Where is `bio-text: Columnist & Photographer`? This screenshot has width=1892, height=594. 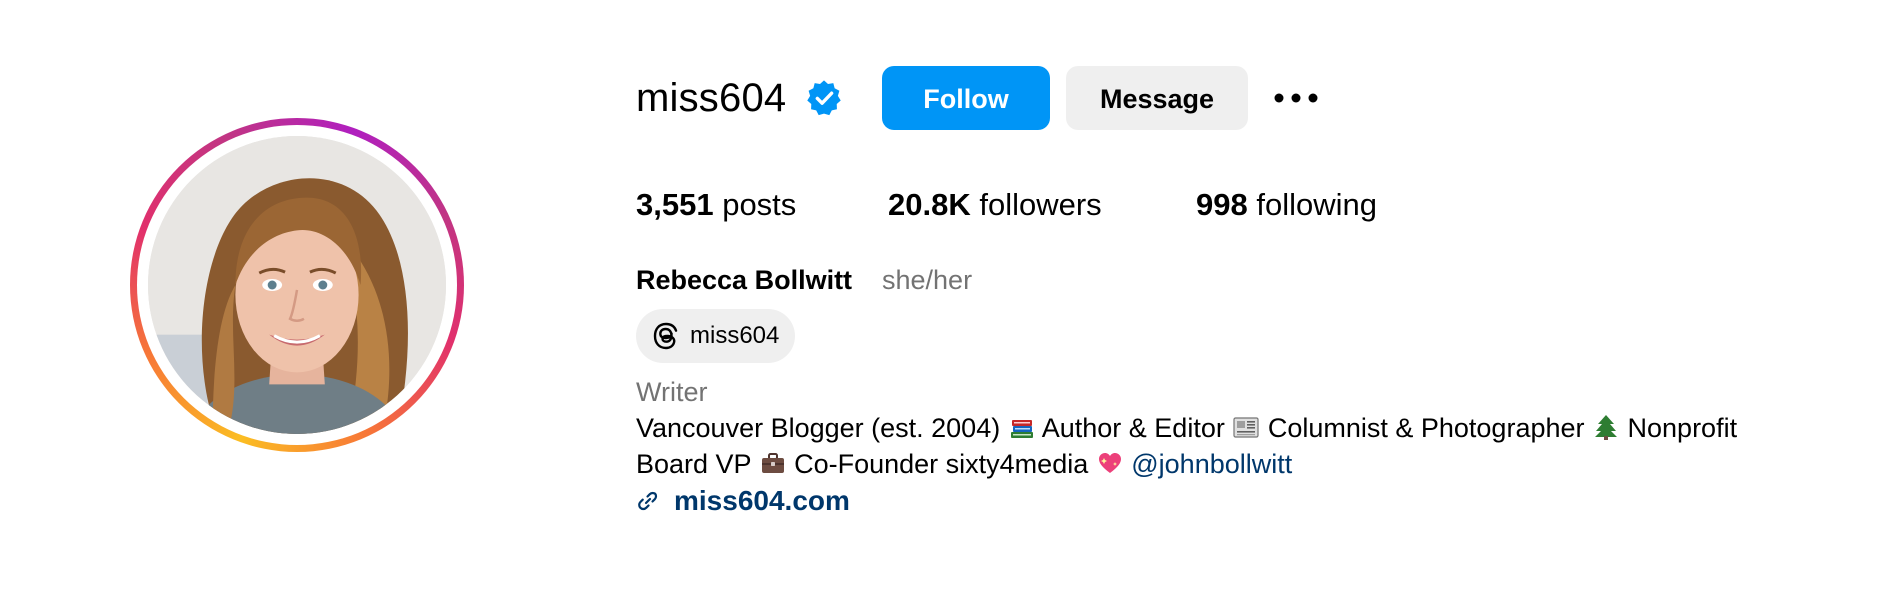
bio-text: Columnist & Photographer is located at coordinates (1426, 428).